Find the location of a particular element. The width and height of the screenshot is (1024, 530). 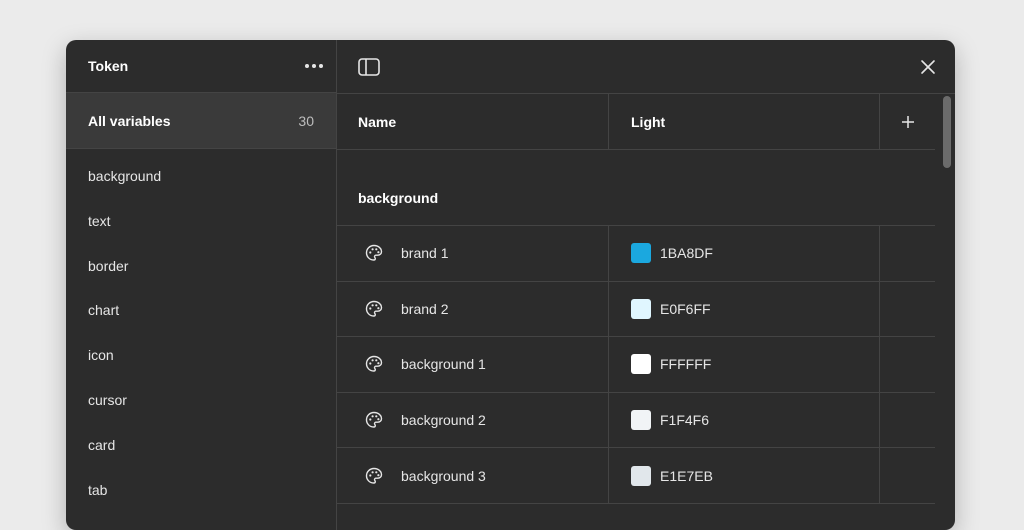

table-row: brand 2 E0F6FF is located at coordinates (636, 309).